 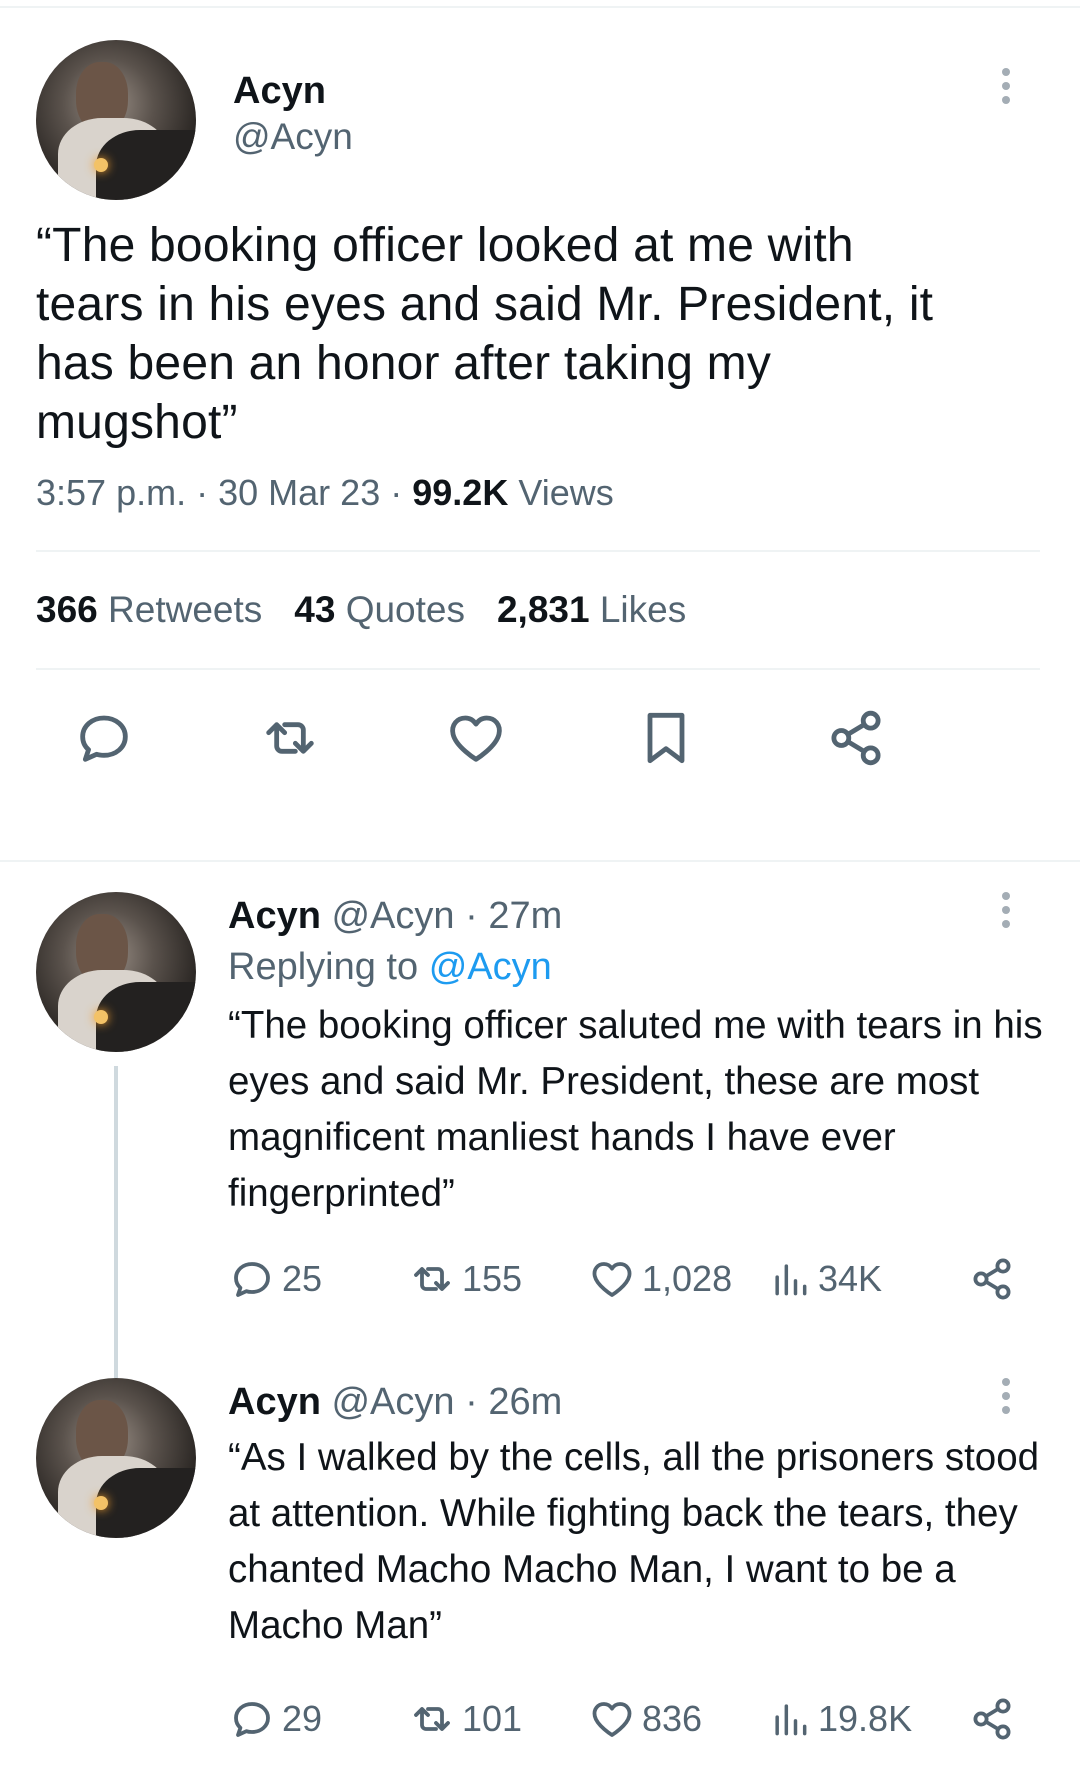 What do you see at coordinates (275, 1719) in the screenshot?
I see `reply-button: 29` at bounding box center [275, 1719].